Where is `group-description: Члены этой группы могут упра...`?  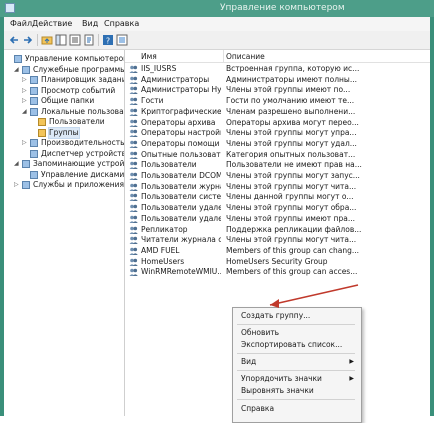
group-description: Члены этой группы могут упра... is located at coordinates (291, 133).